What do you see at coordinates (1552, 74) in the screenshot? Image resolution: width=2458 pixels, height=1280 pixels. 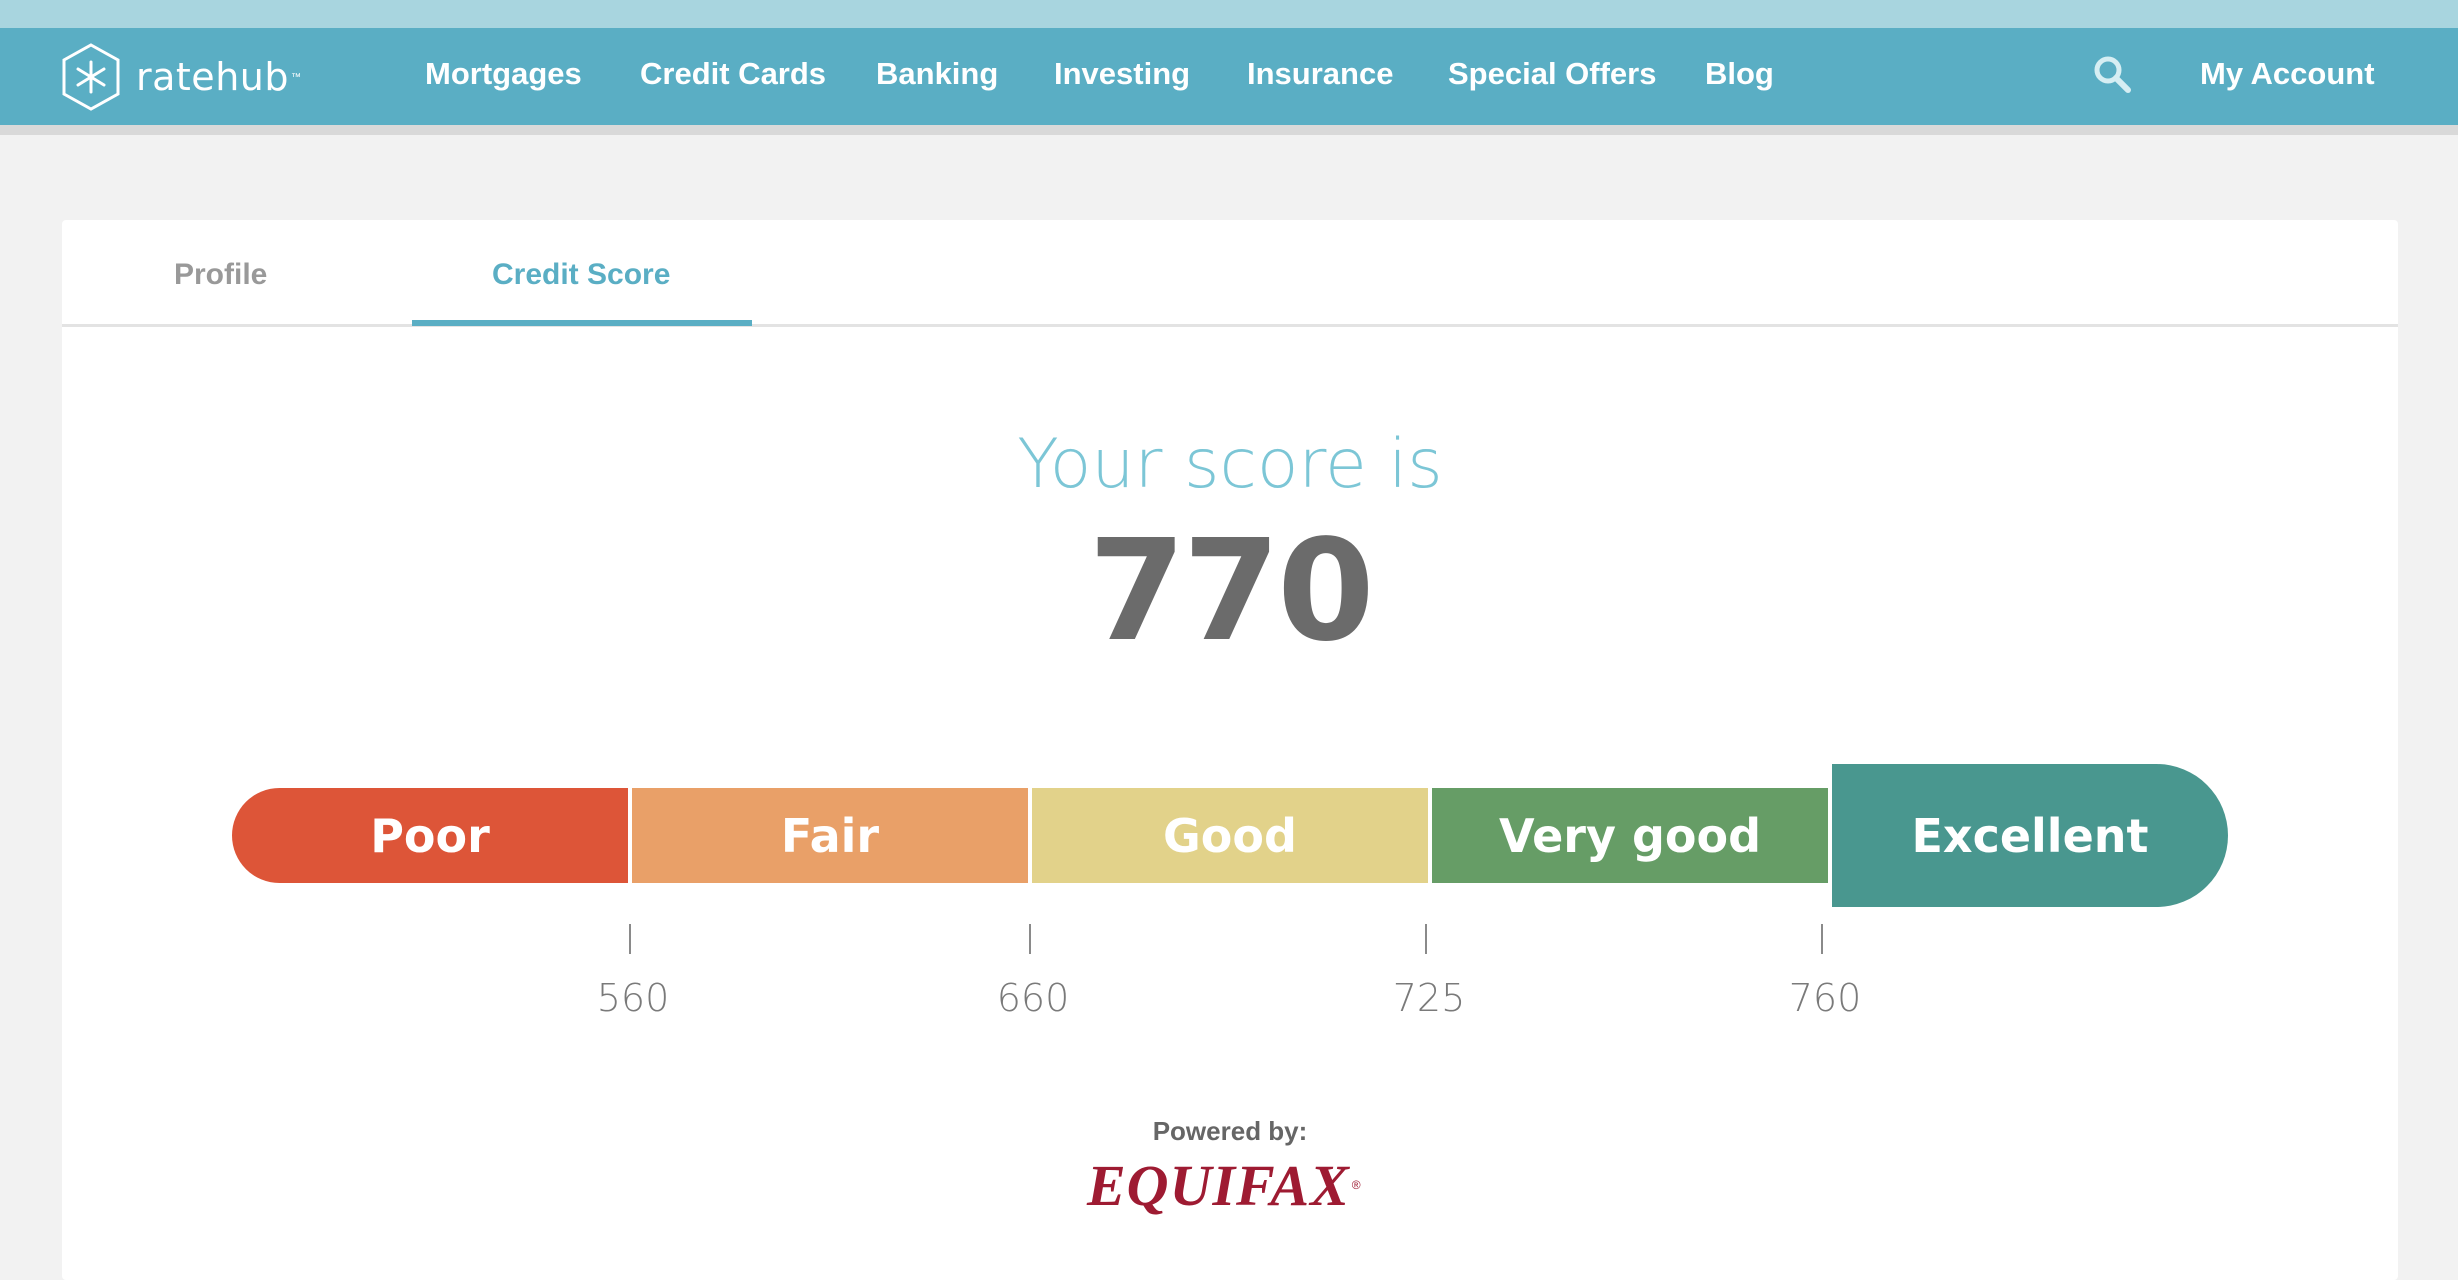 I see `nav-special-offers: Special Offers` at bounding box center [1552, 74].